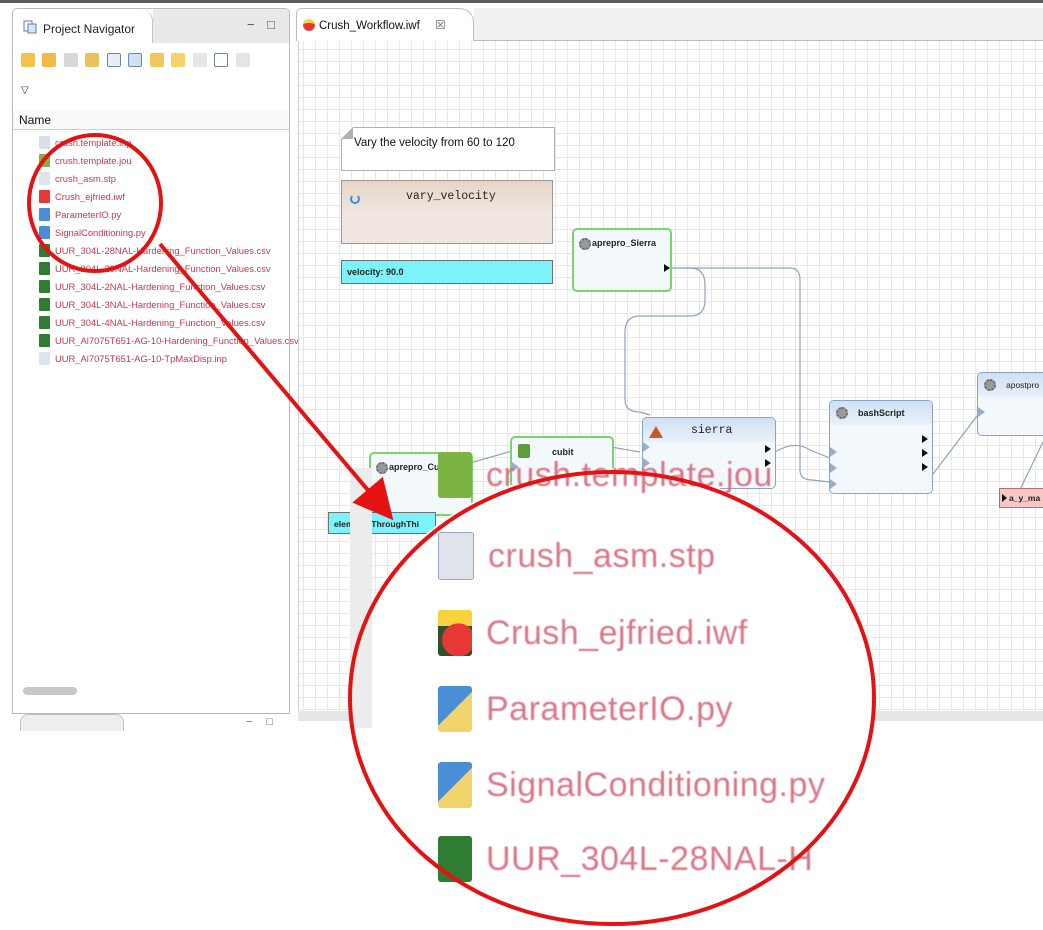  I want to click on highlight-circle, so click(95, 203).